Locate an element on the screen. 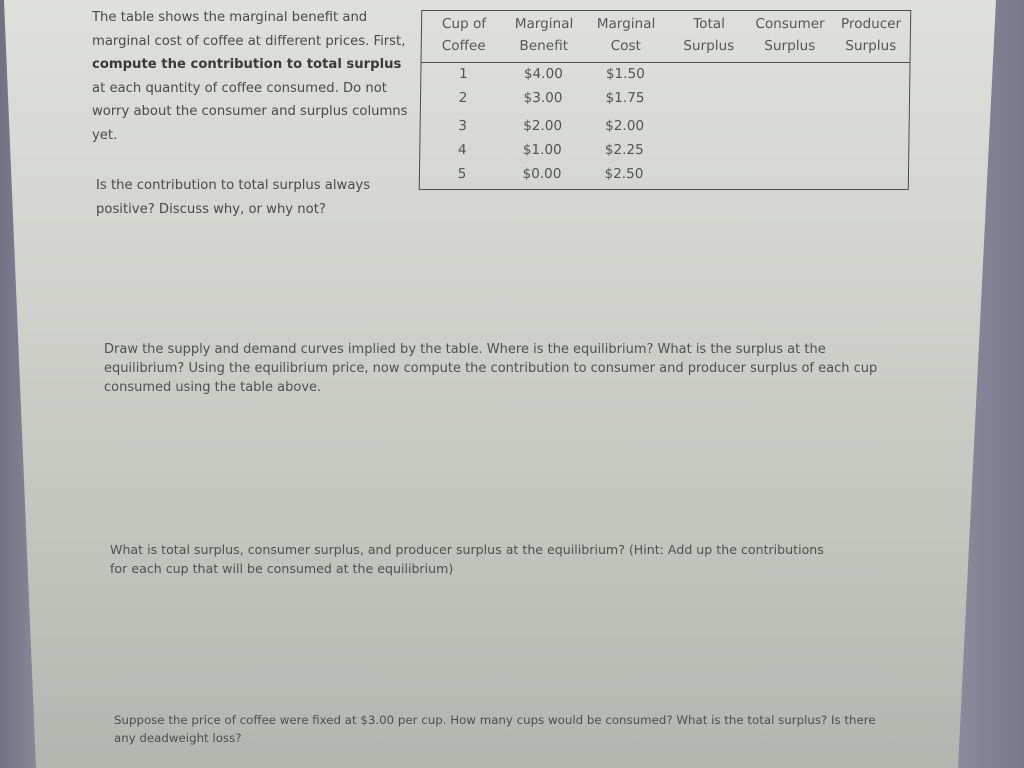  header-marginal-benefit: Marginal Benefit is located at coordinates (544, 35).